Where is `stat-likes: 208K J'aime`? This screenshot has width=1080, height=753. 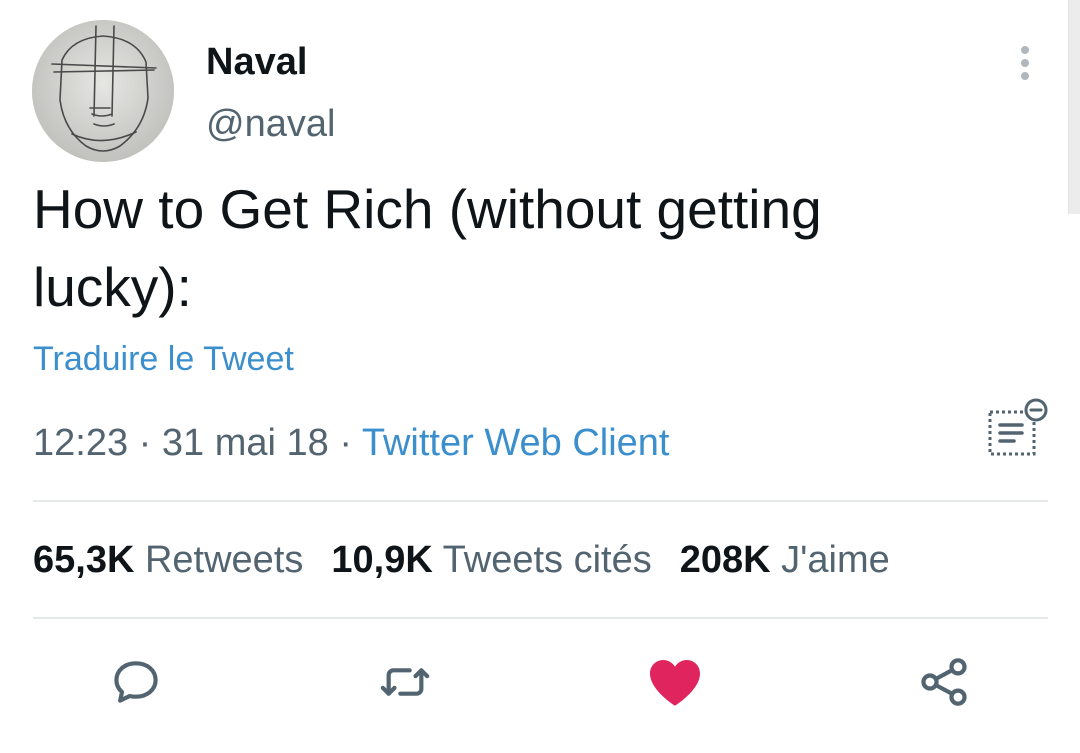
stat-likes: 208K J'aime is located at coordinates (785, 560).